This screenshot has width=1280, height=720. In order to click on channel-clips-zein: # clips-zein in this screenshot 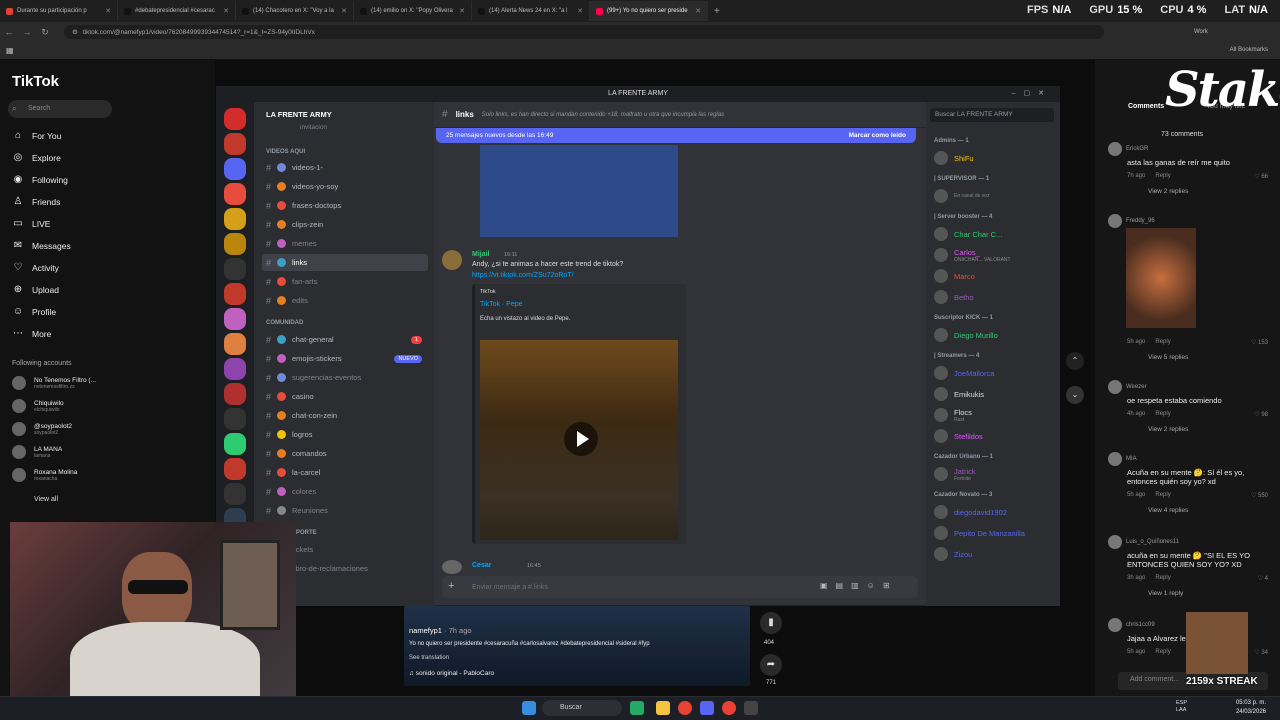, I will do `click(345, 224)`.